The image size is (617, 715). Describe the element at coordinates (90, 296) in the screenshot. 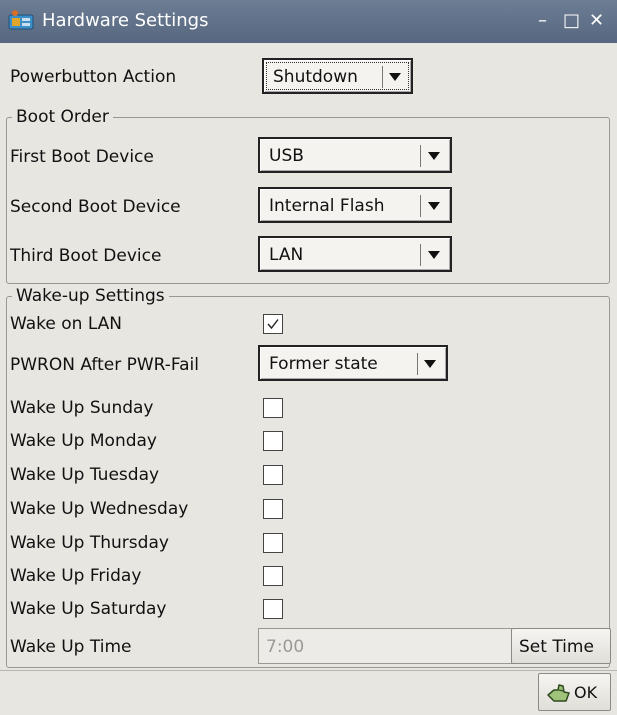

I see `wake-up-settings-title: Wake-up Settings` at that location.